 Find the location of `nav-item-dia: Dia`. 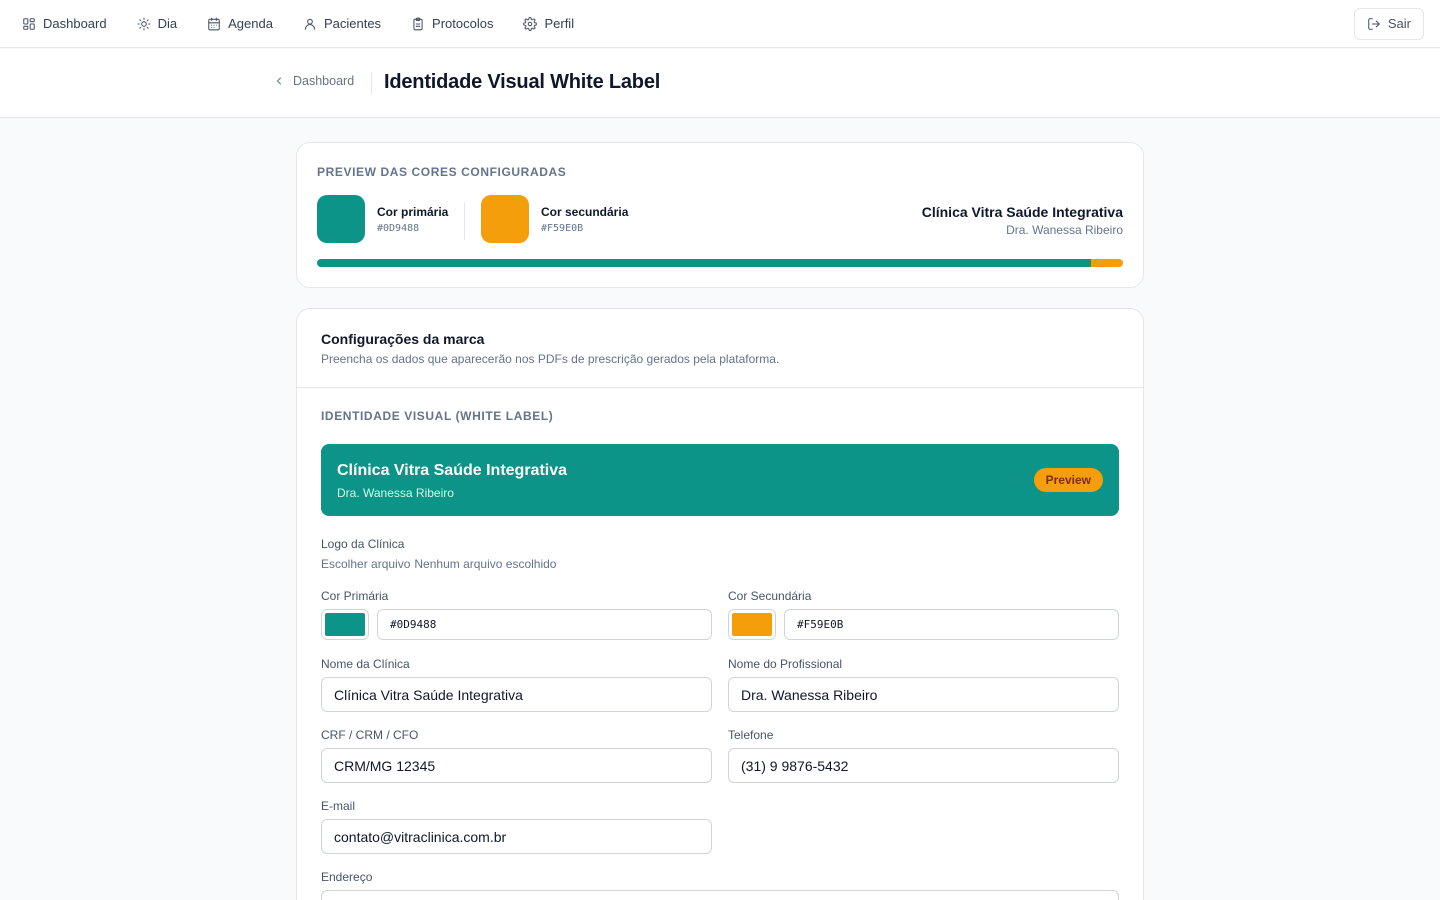

nav-item-dia: Dia is located at coordinates (157, 24).